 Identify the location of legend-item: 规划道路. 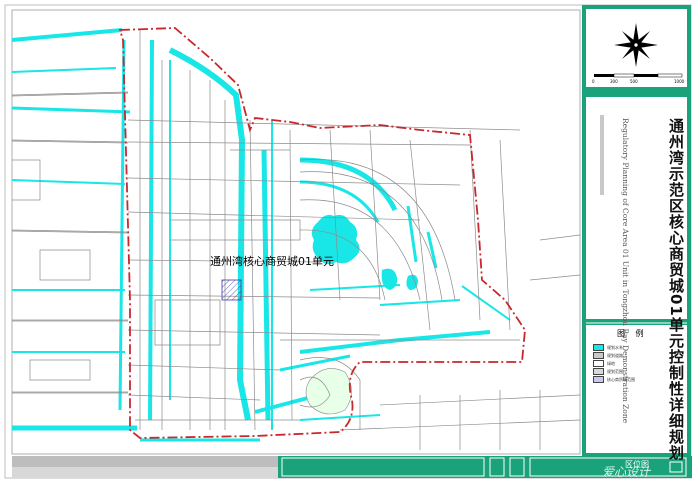
(608, 355).